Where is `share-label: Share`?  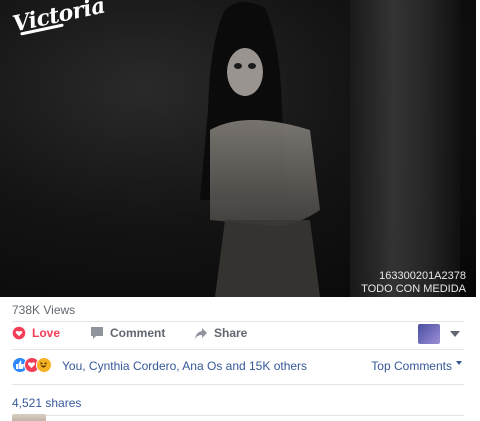
share-label: Share is located at coordinates (231, 333).